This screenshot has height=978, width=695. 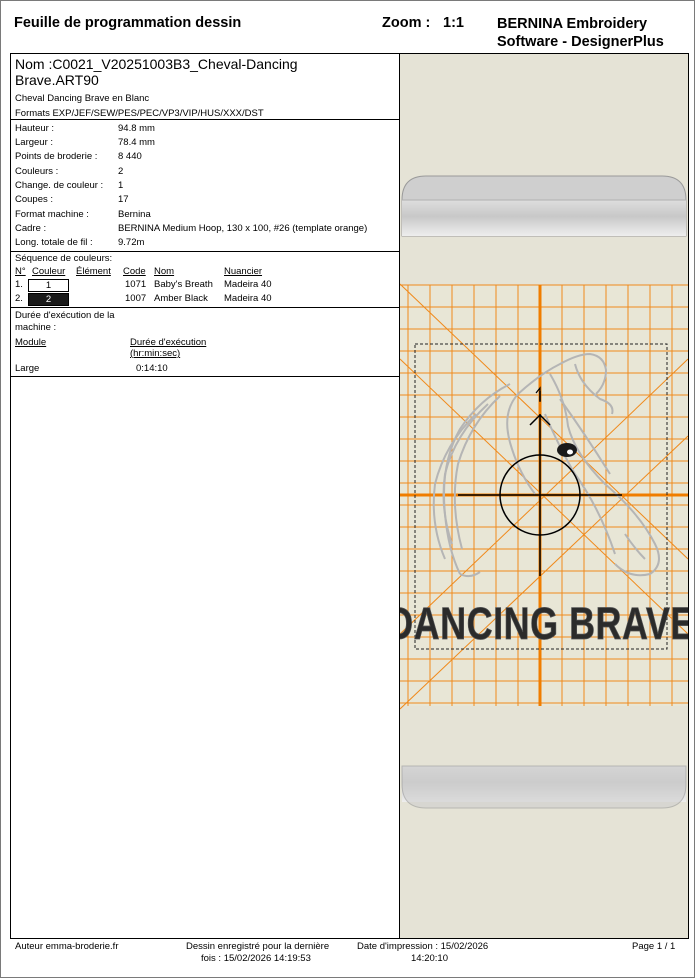 I want to click on col-header-name: Nom, so click(x=164, y=271).